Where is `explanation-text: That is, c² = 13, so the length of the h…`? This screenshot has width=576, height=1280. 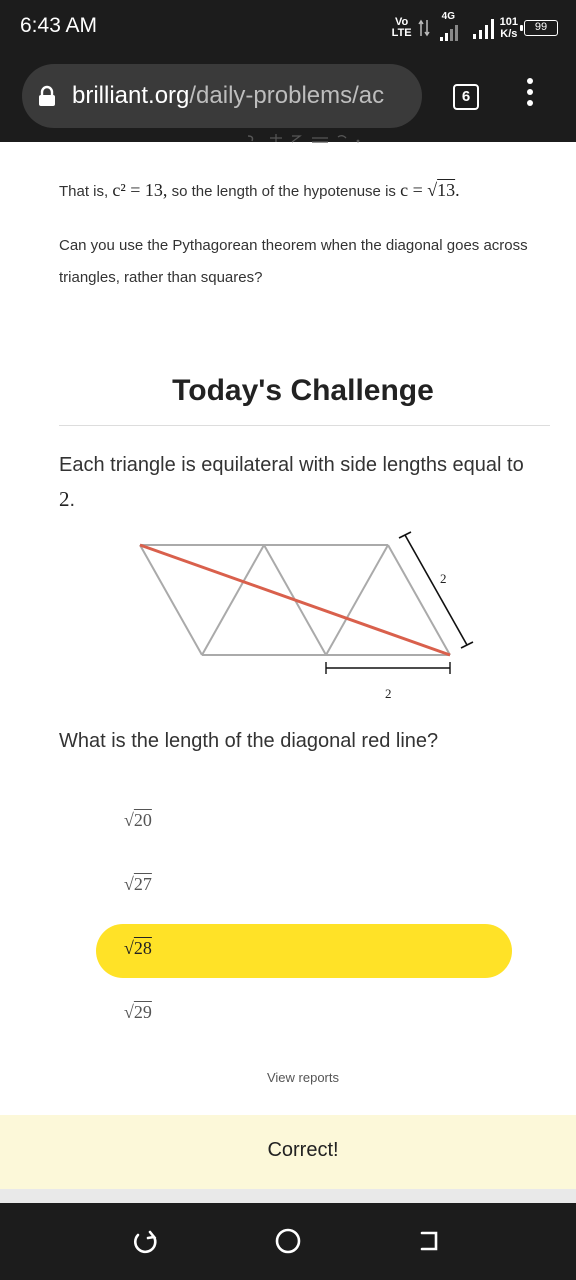
explanation-text: That is, c² = 13, so the length of the h… is located at coordinates (259, 190).